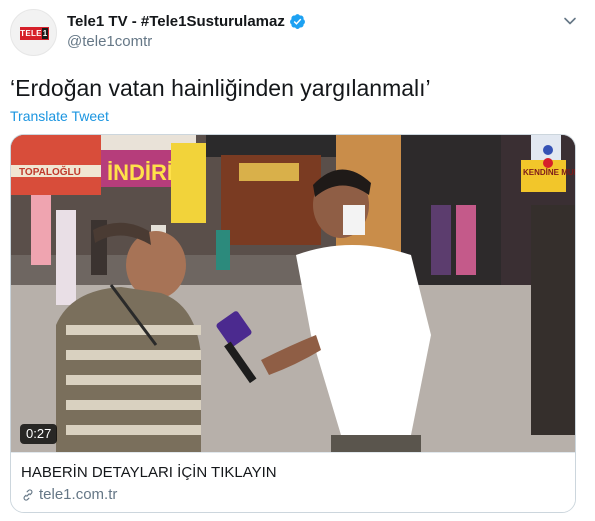  I want to click on card-domain-row: tele1.com.tr, so click(69, 494).